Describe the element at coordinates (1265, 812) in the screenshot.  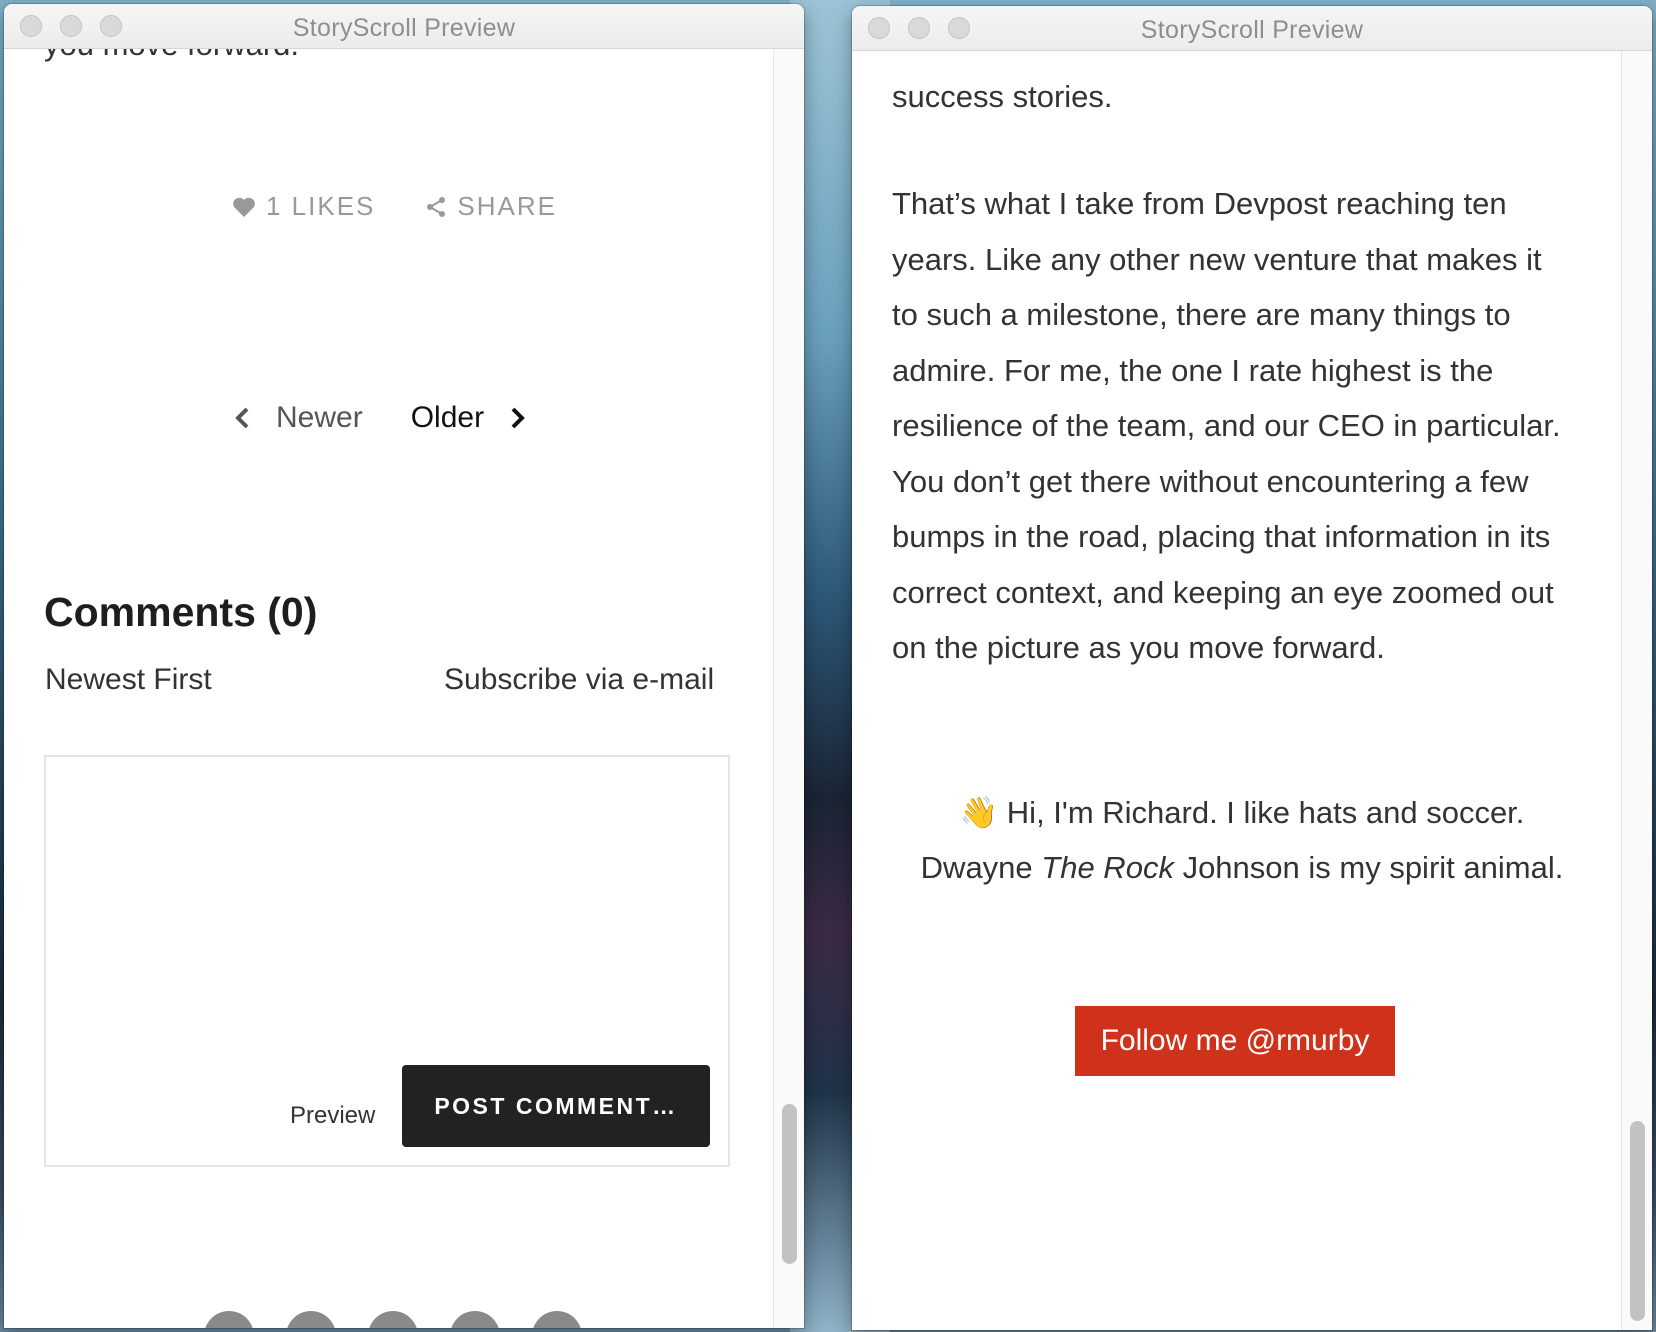
I see `bio-line: Hi, I'm Richard. I like hats and soccer.` at that location.